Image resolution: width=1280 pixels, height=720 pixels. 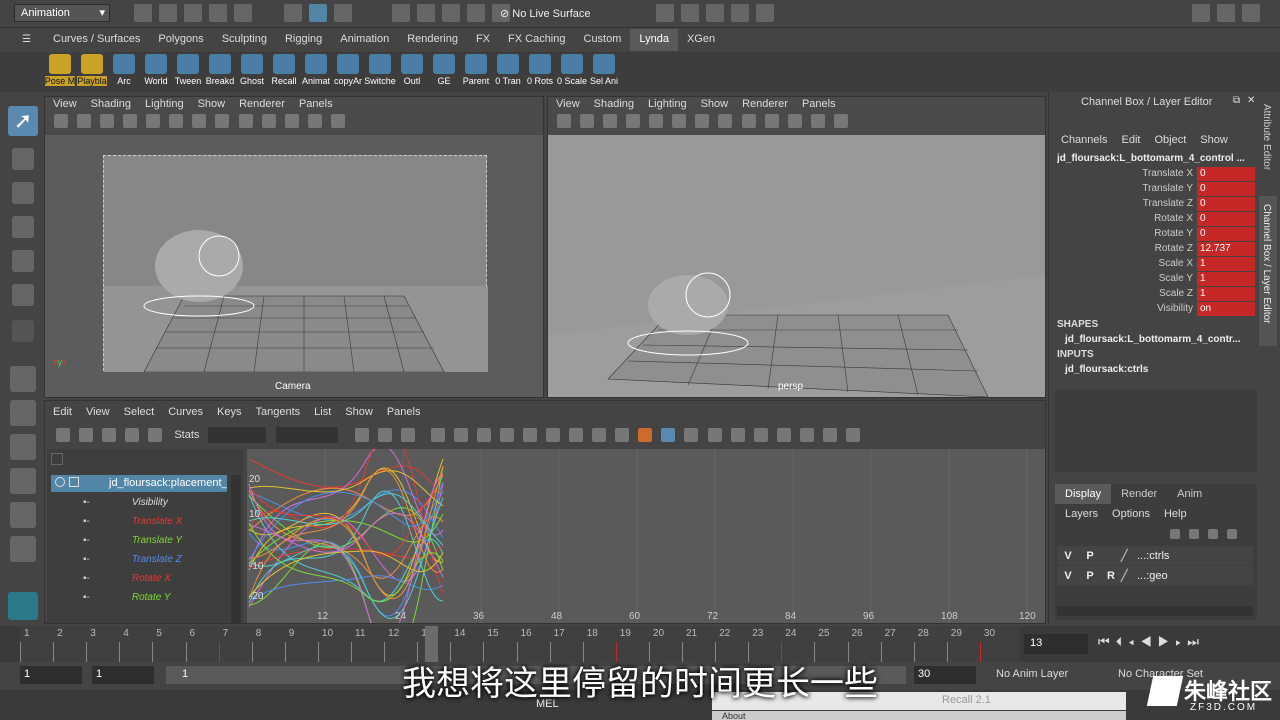 What do you see at coordinates (185, 412) in the screenshot?
I see `graph-menu-curves: Curves` at bounding box center [185, 412].